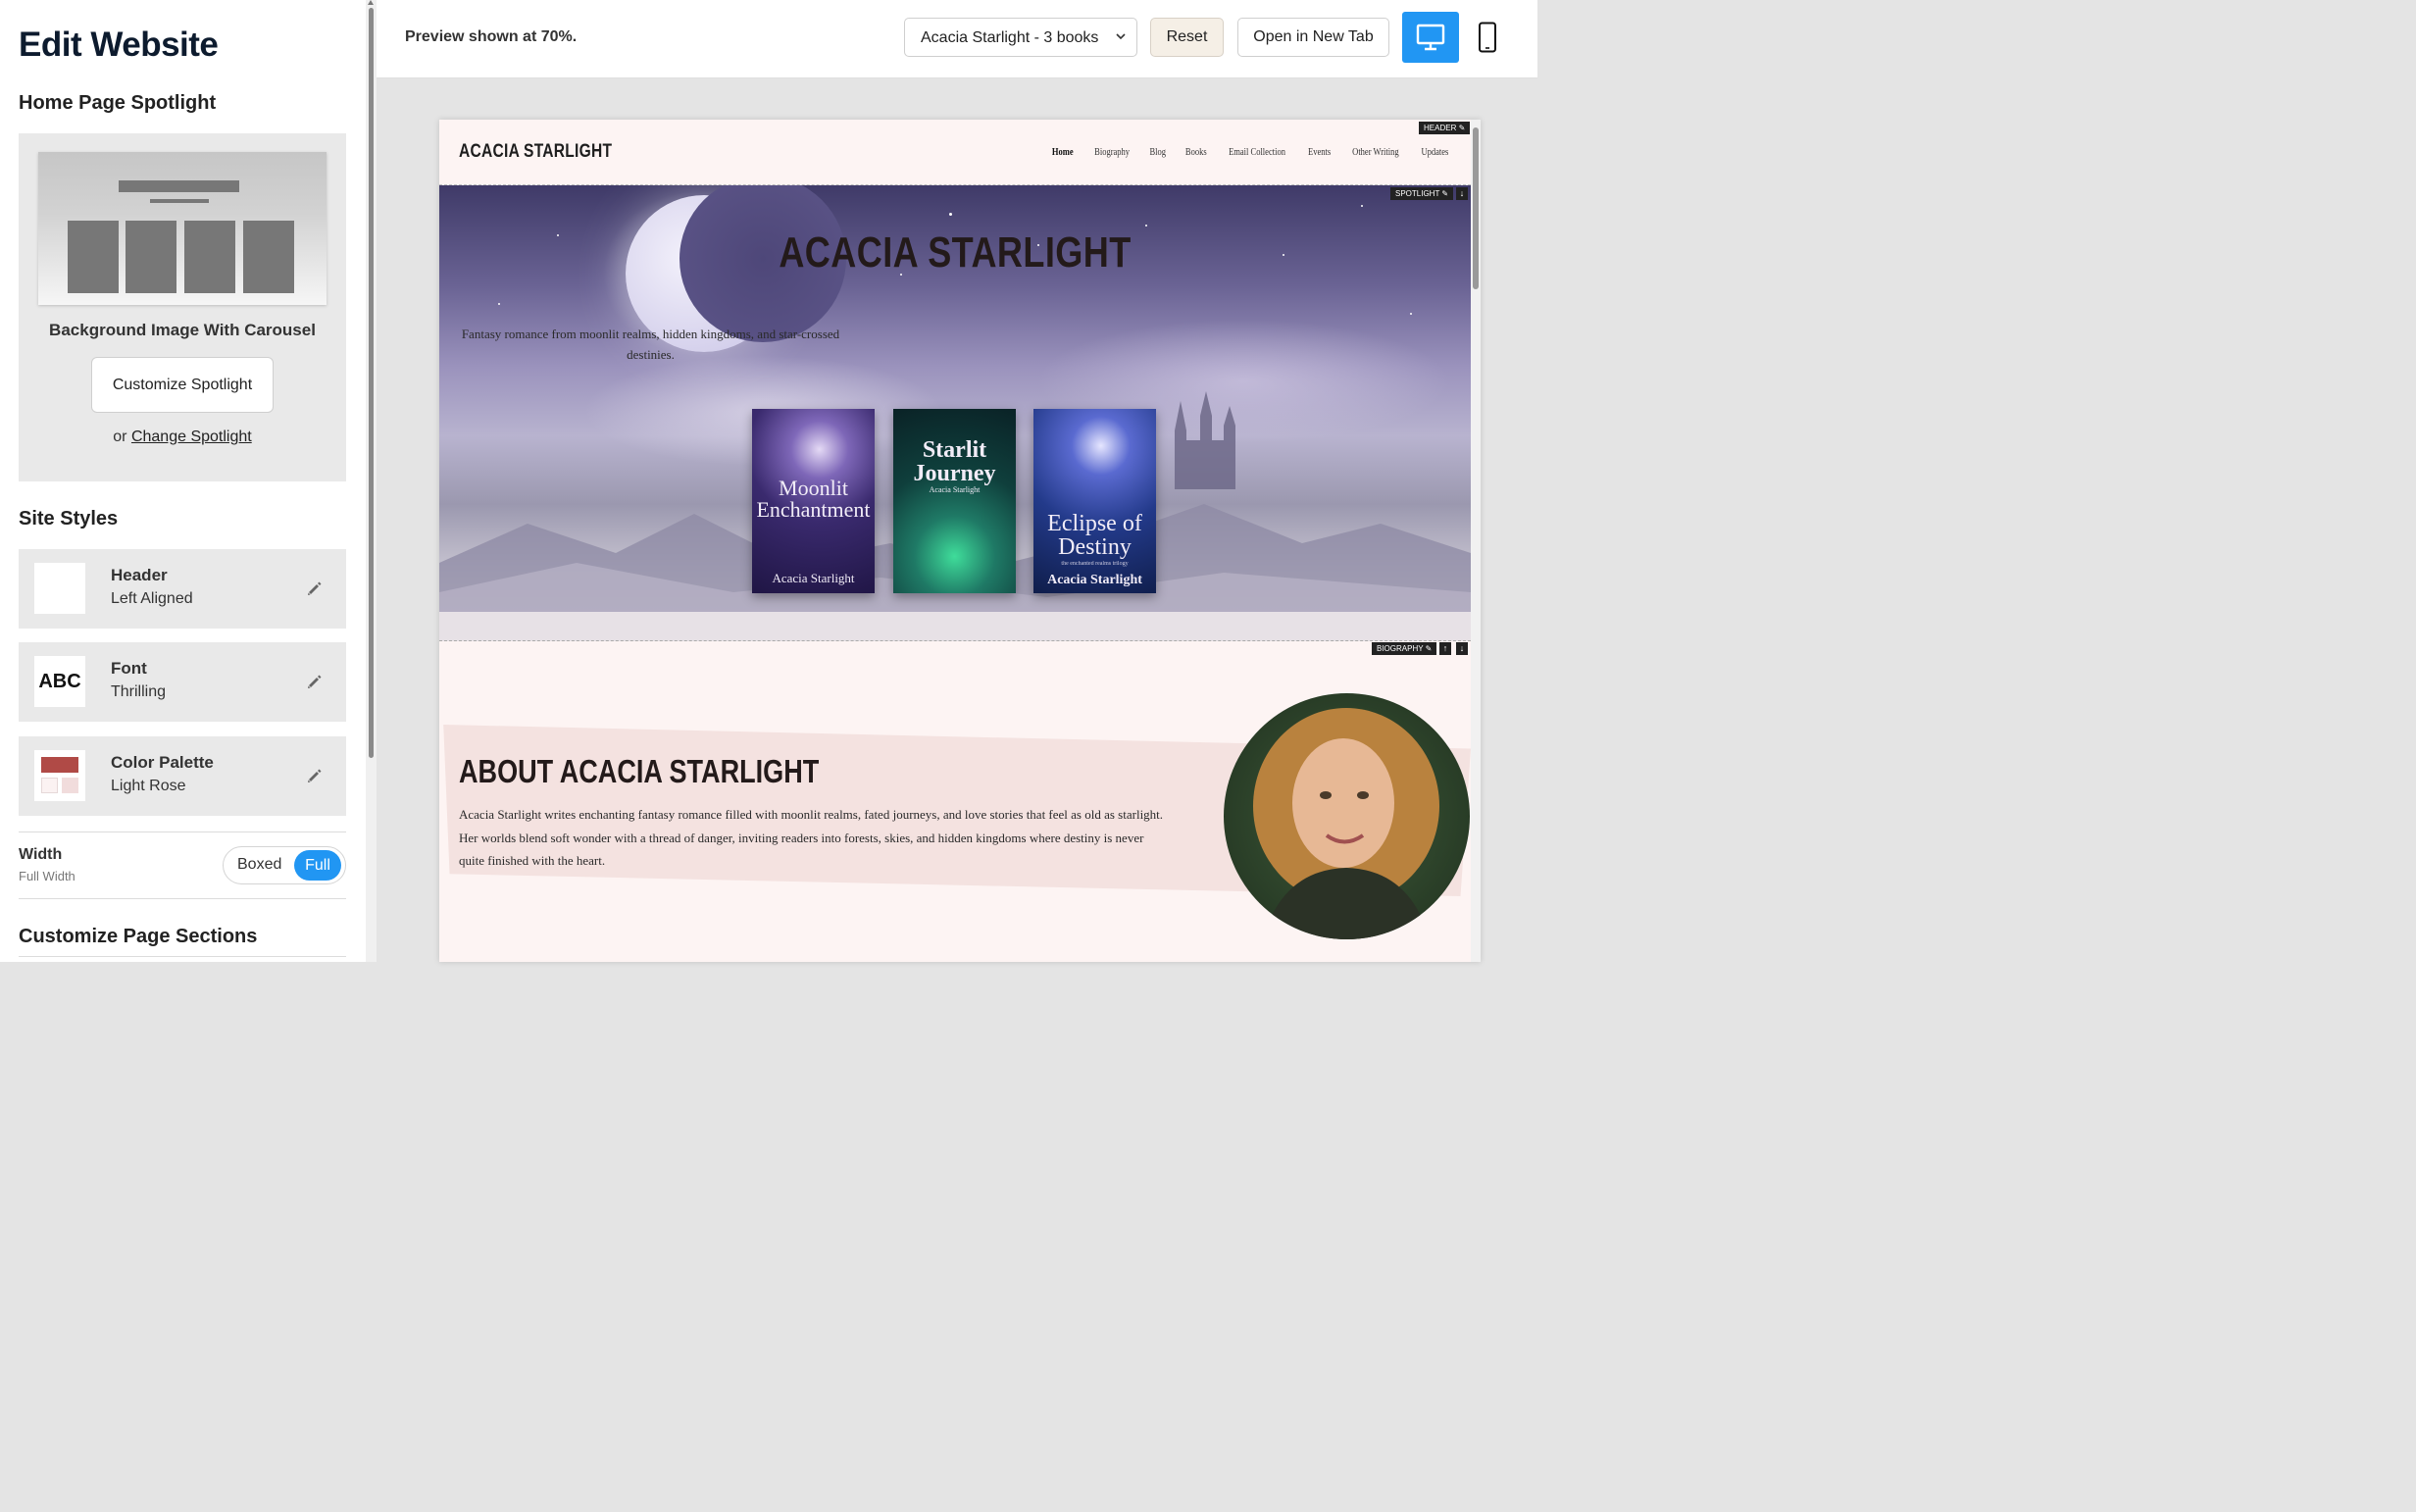  Describe the element at coordinates (60, 775) in the screenshot. I see `palette-swatch-icon` at that location.